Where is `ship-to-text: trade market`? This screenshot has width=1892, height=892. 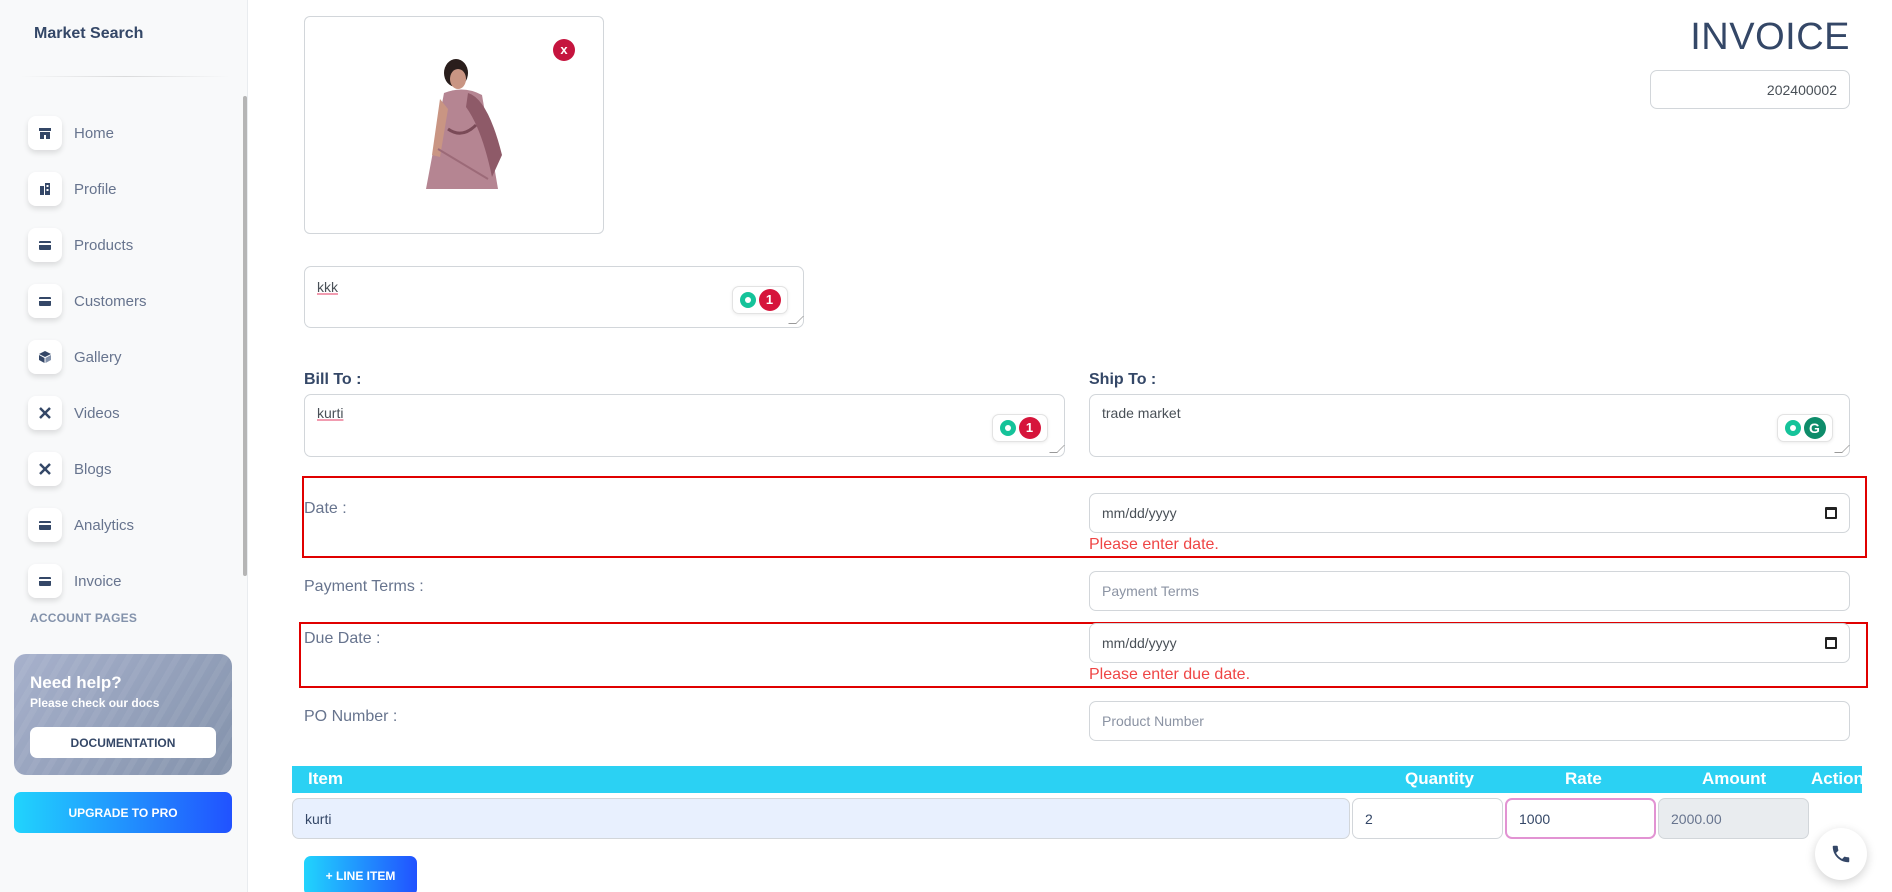 ship-to-text: trade market is located at coordinates (1141, 413).